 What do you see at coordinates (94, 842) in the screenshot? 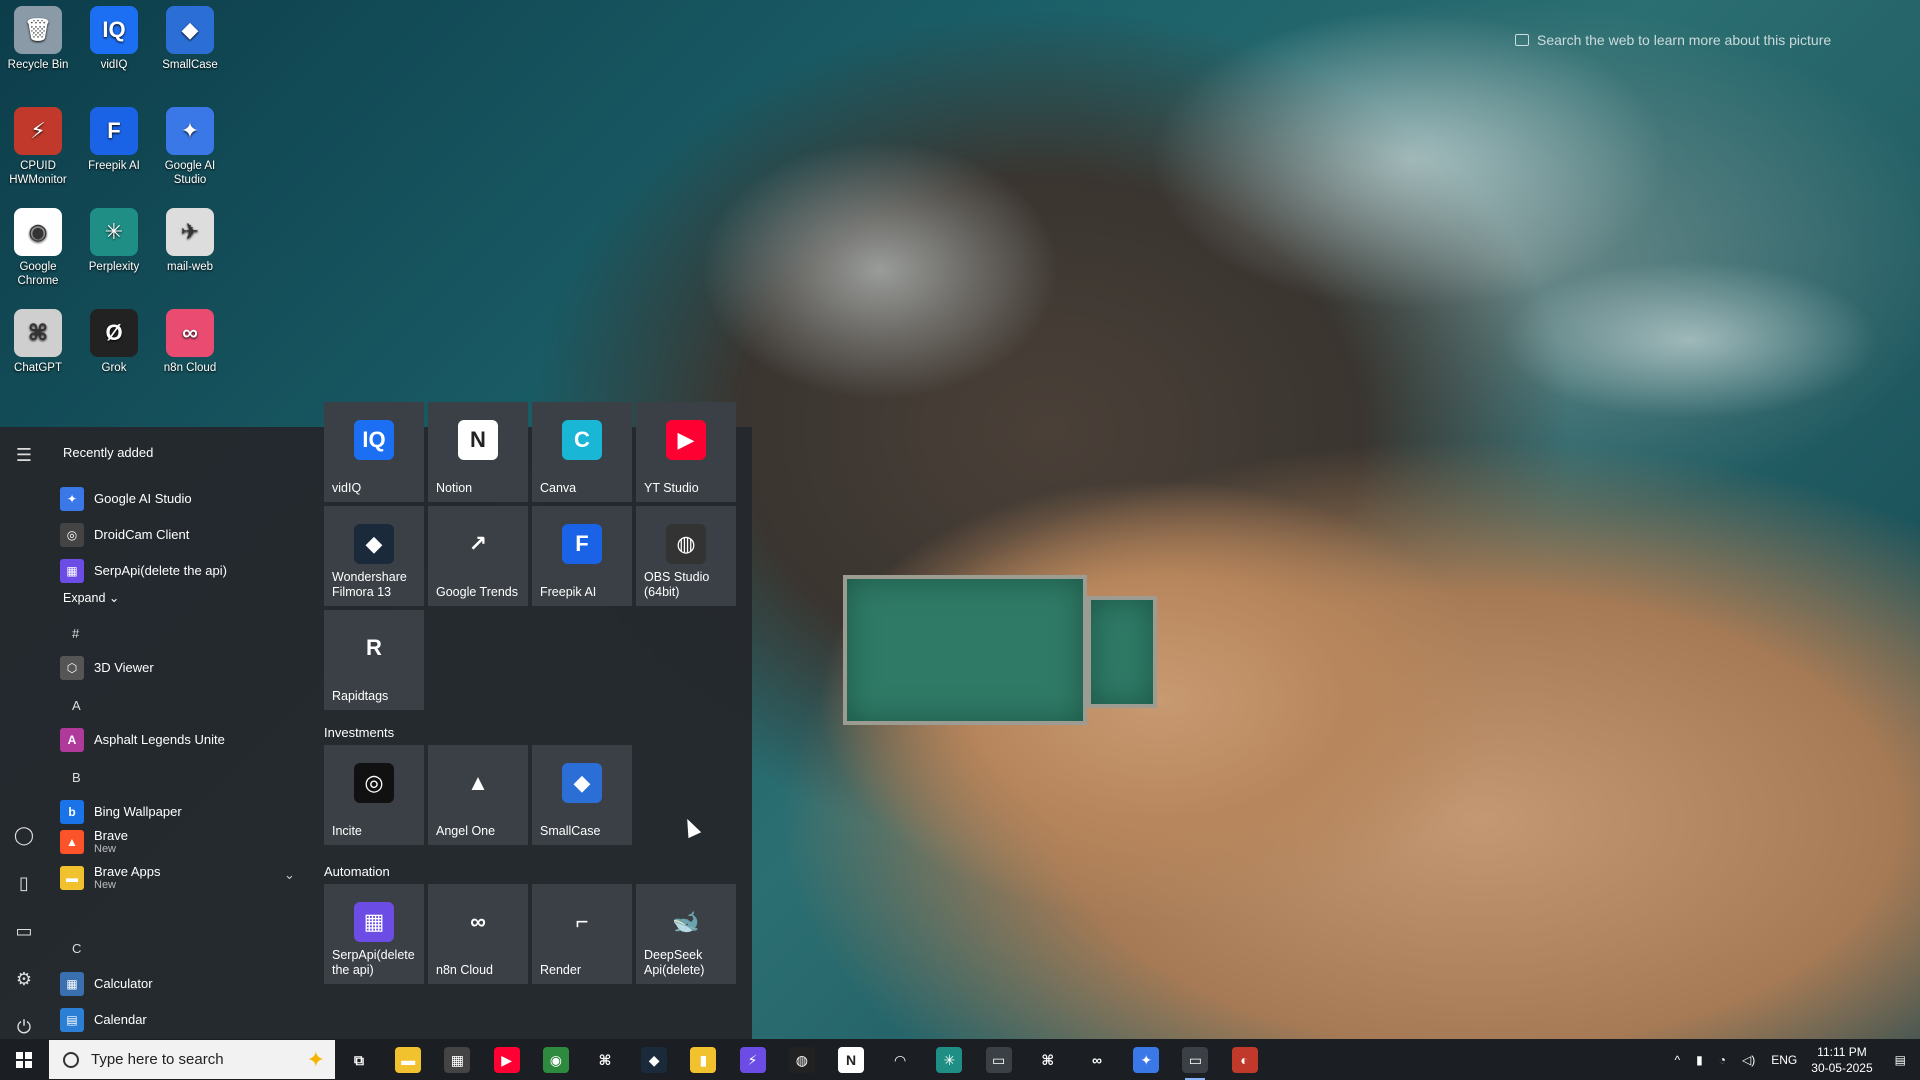
I see `app-list-item-brave: ▲ Brave New` at bounding box center [94, 842].